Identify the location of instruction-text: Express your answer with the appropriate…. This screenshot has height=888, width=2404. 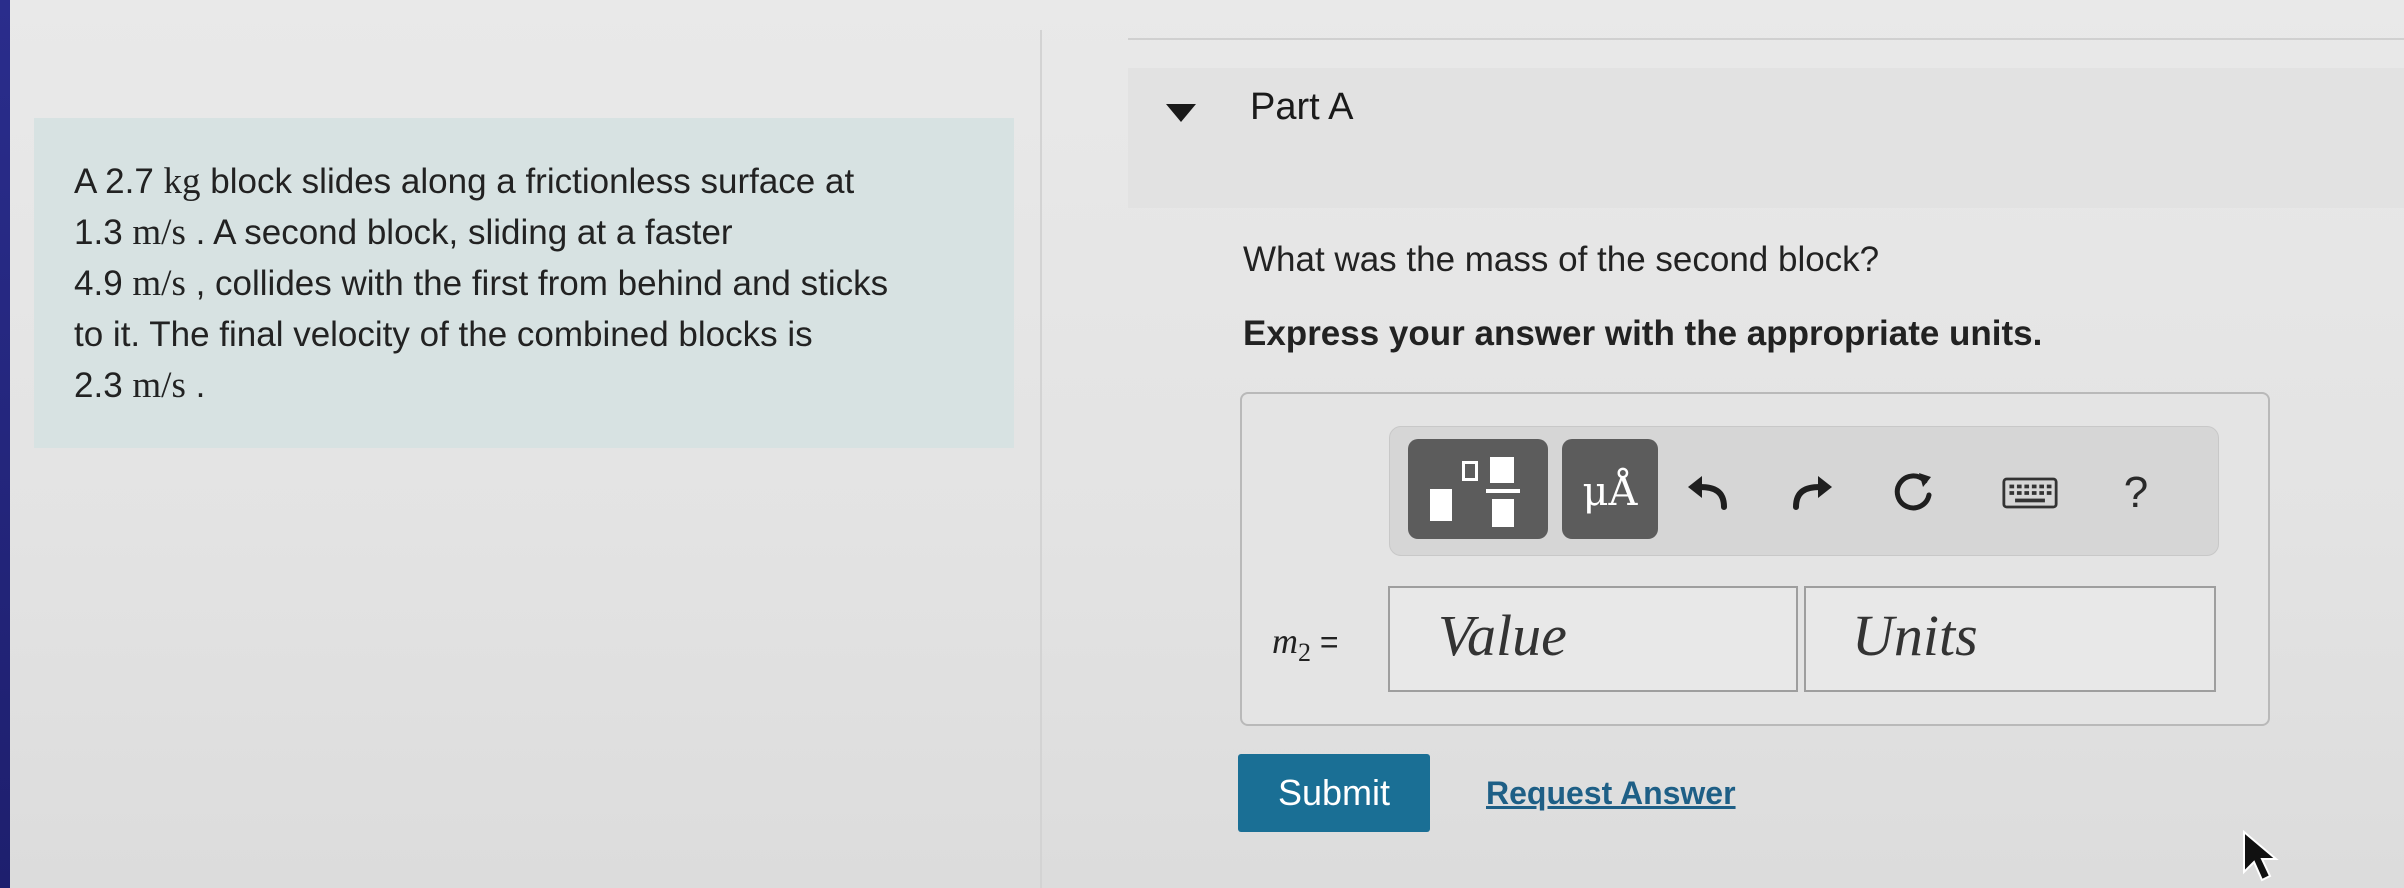
(1643, 333).